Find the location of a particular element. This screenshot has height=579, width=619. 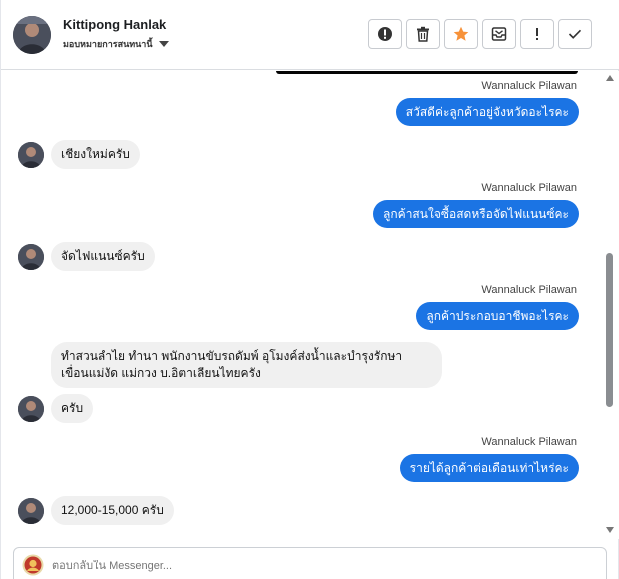

exclamation-icon is located at coordinates (537, 34).